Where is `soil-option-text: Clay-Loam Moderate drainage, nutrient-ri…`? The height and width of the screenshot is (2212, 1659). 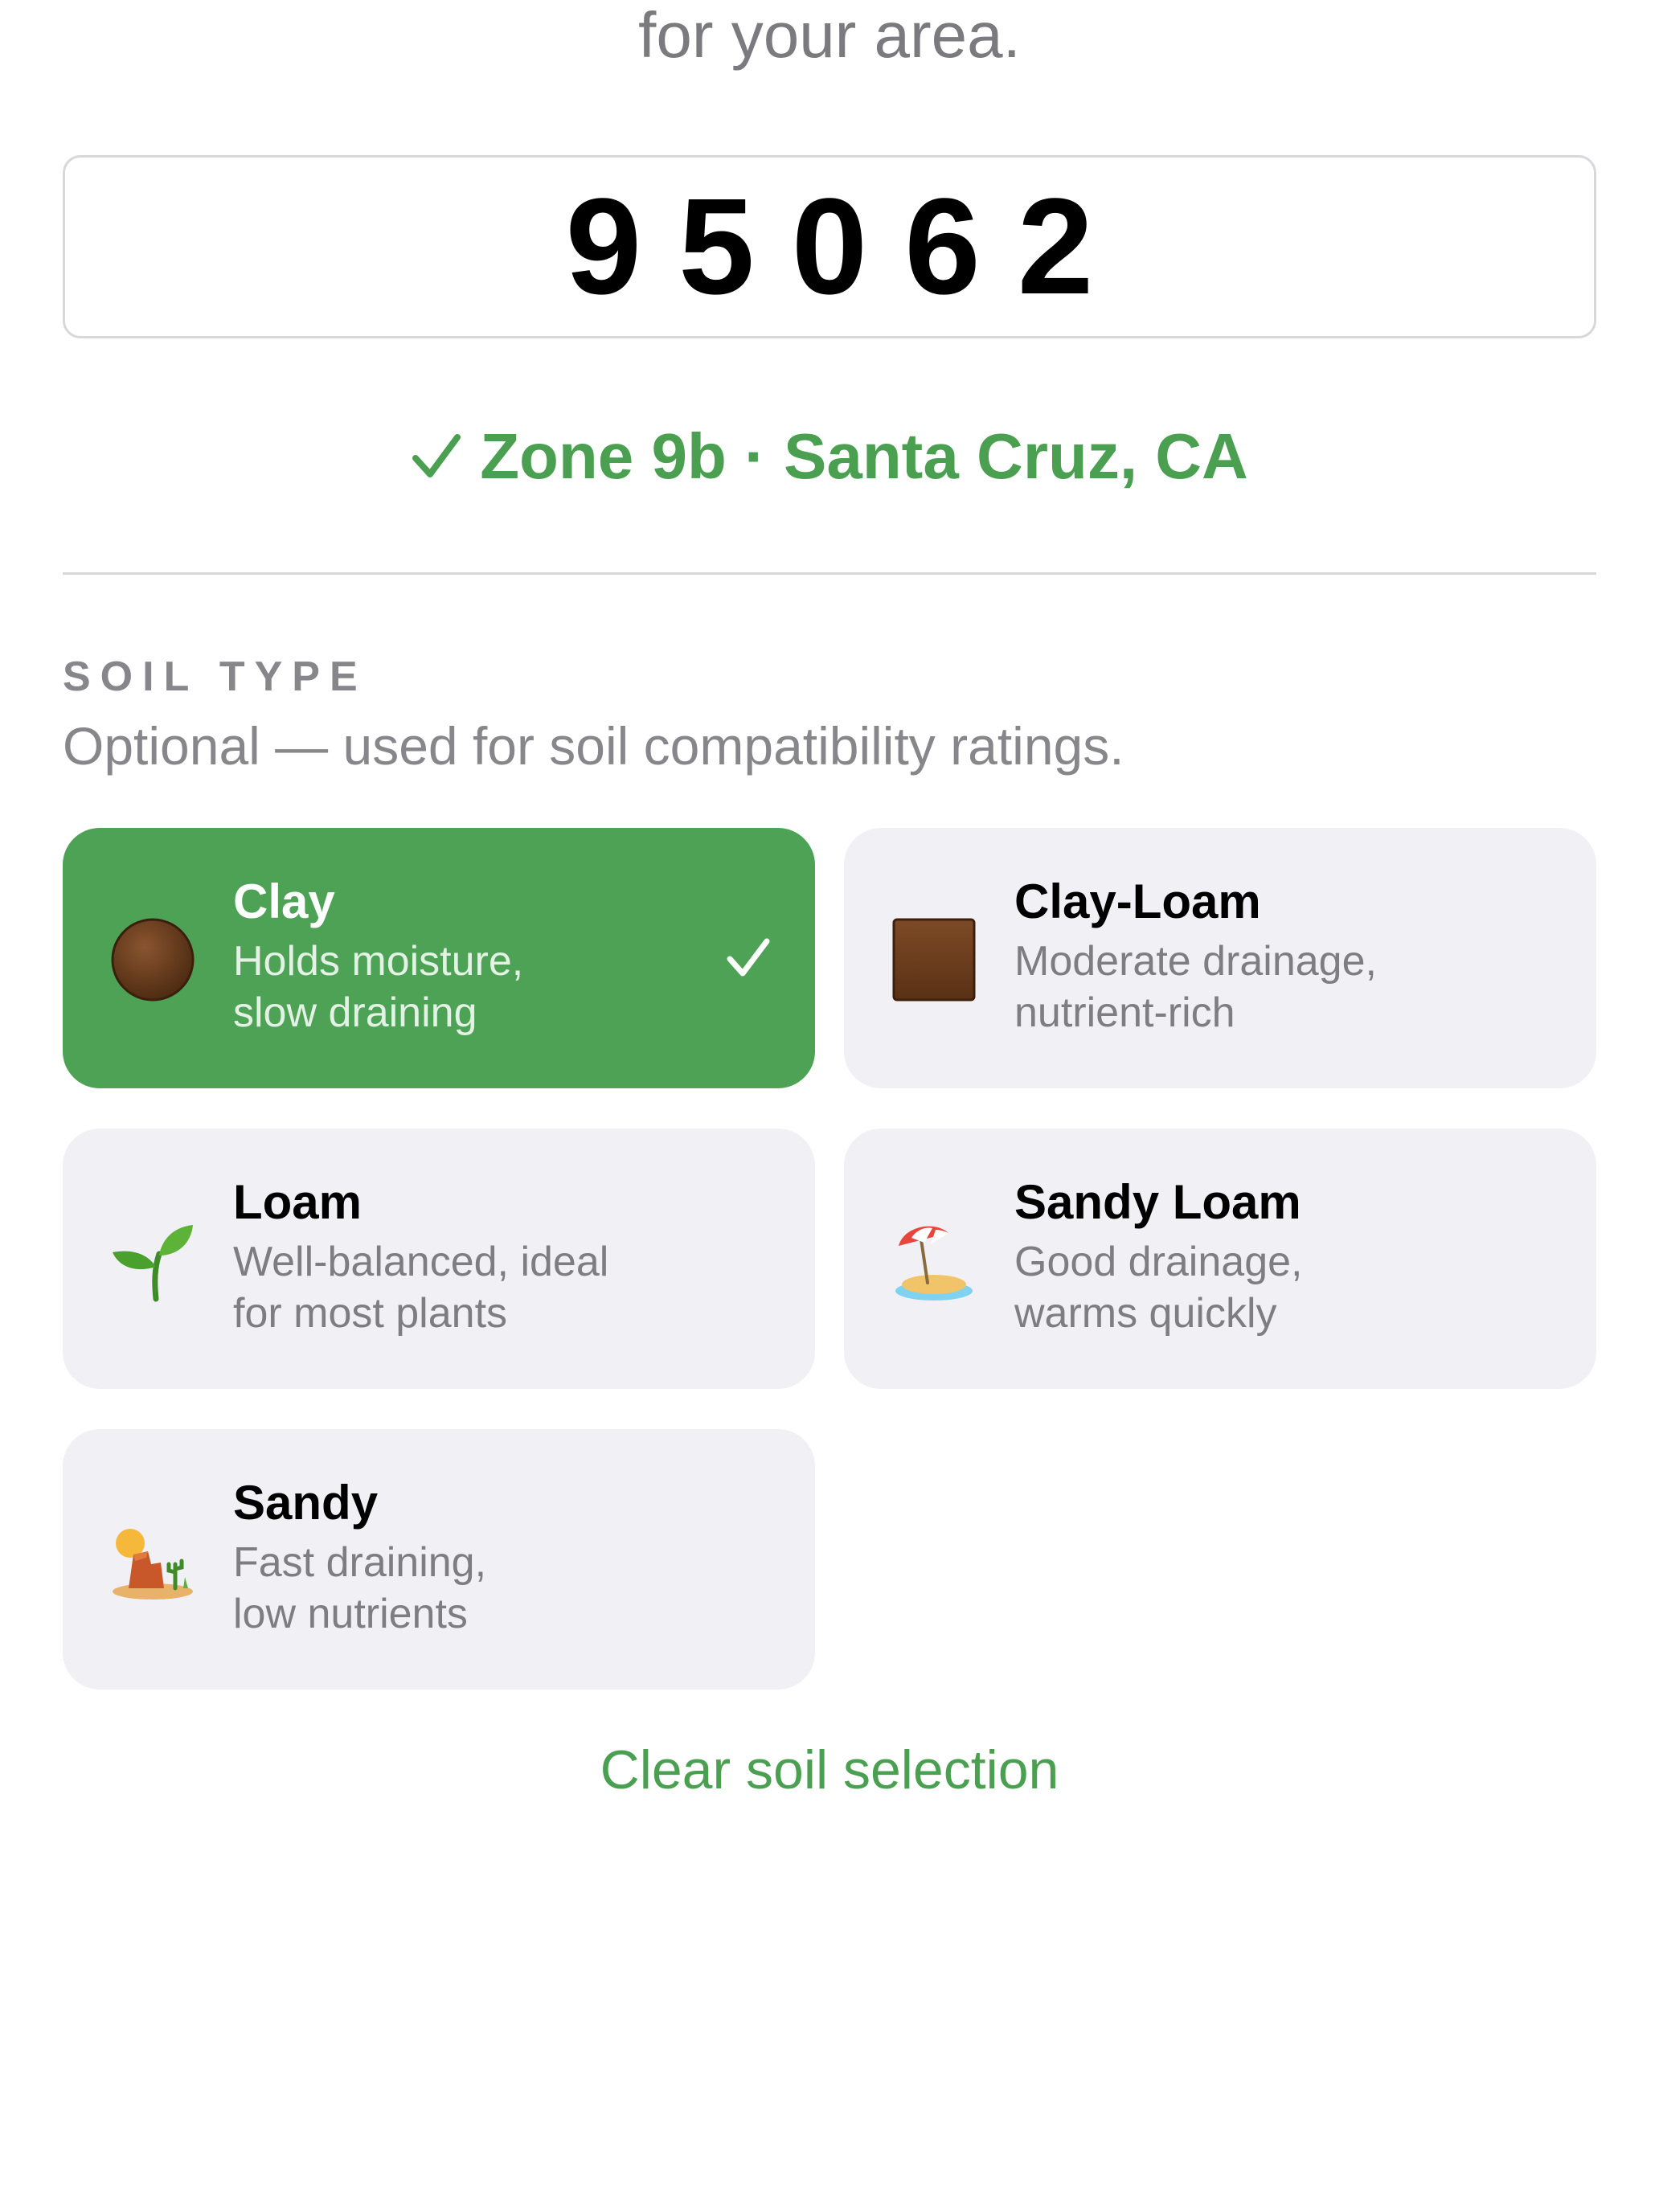 soil-option-text: Clay-Loam Moderate drainage, nutrient-ri… is located at coordinates (1263, 955).